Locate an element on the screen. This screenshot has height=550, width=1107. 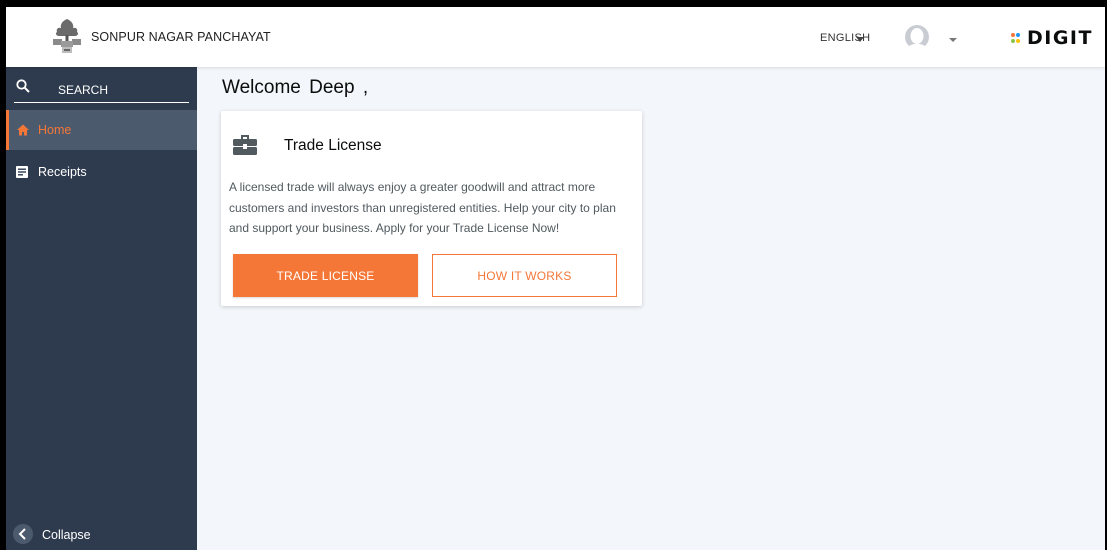
user-avatar-icon is located at coordinates (917, 37).